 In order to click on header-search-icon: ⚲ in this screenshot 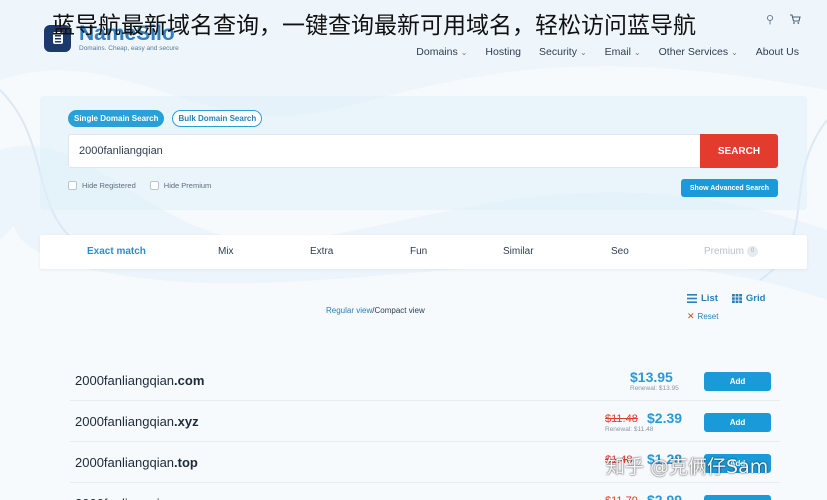, I will do `click(770, 19)`.